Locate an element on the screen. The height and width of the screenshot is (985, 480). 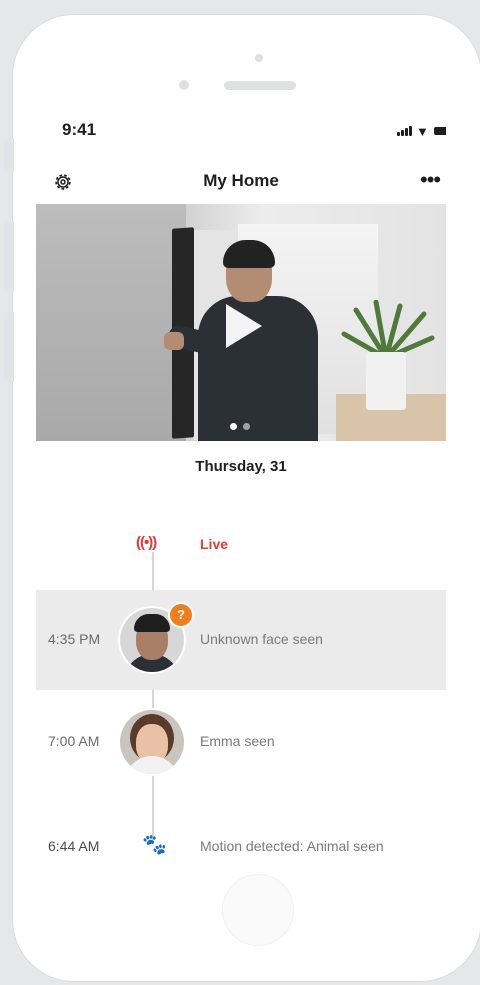
event-time: 4:35 PM is located at coordinates (74, 639).